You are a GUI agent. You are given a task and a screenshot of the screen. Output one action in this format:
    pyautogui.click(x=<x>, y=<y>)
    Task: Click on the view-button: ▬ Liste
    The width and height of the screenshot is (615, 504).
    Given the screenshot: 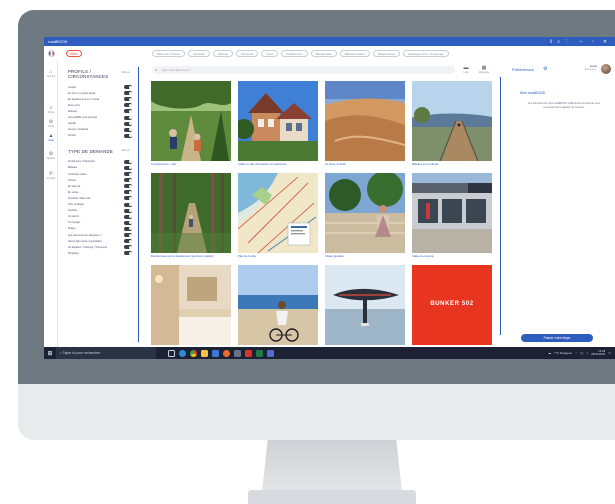 What is the action you would take?
    pyautogui.click(x=466, y=69)
    